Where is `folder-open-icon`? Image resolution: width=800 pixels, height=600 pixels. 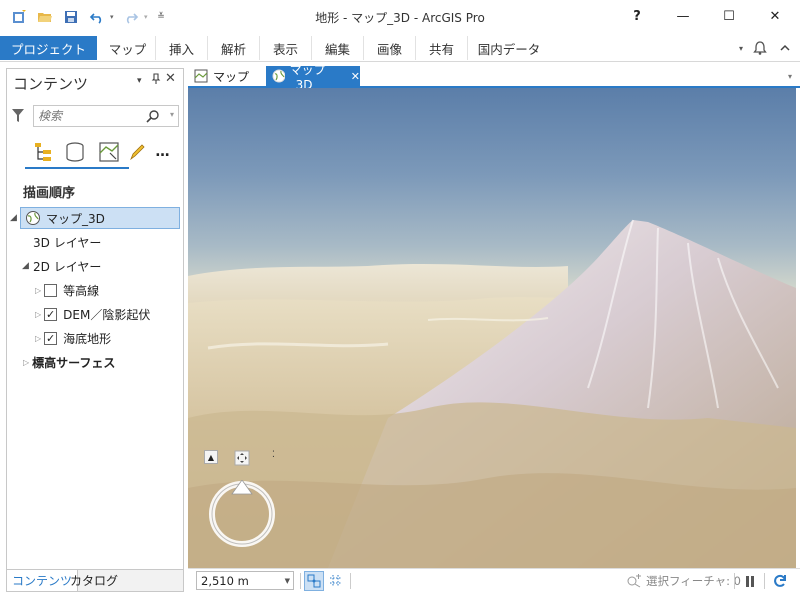 folder-open-icon is located at coordinates (45, 17).